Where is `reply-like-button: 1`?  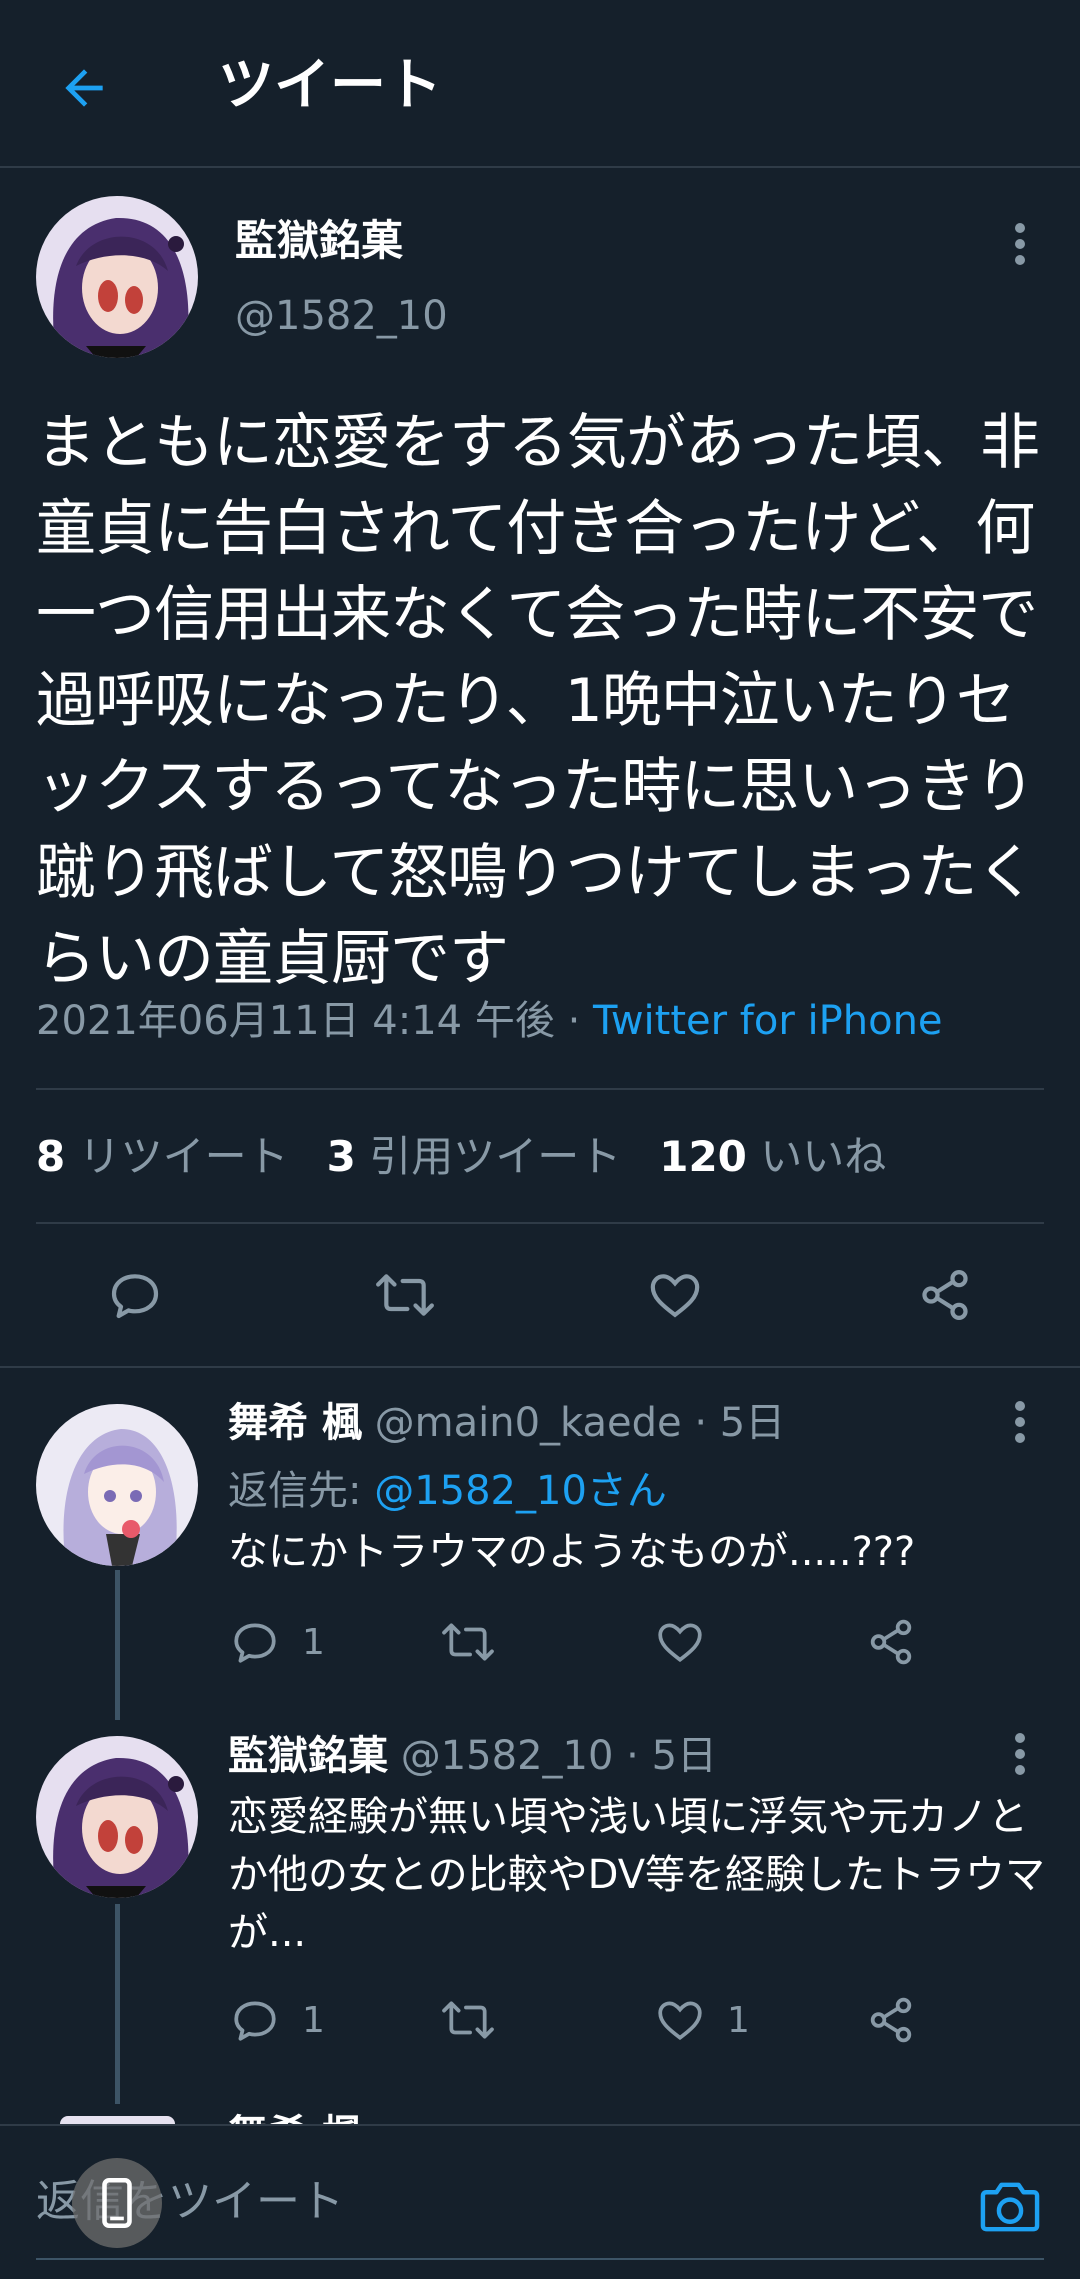
reply-like-button: 1 is located at coordinates (702, 2020).